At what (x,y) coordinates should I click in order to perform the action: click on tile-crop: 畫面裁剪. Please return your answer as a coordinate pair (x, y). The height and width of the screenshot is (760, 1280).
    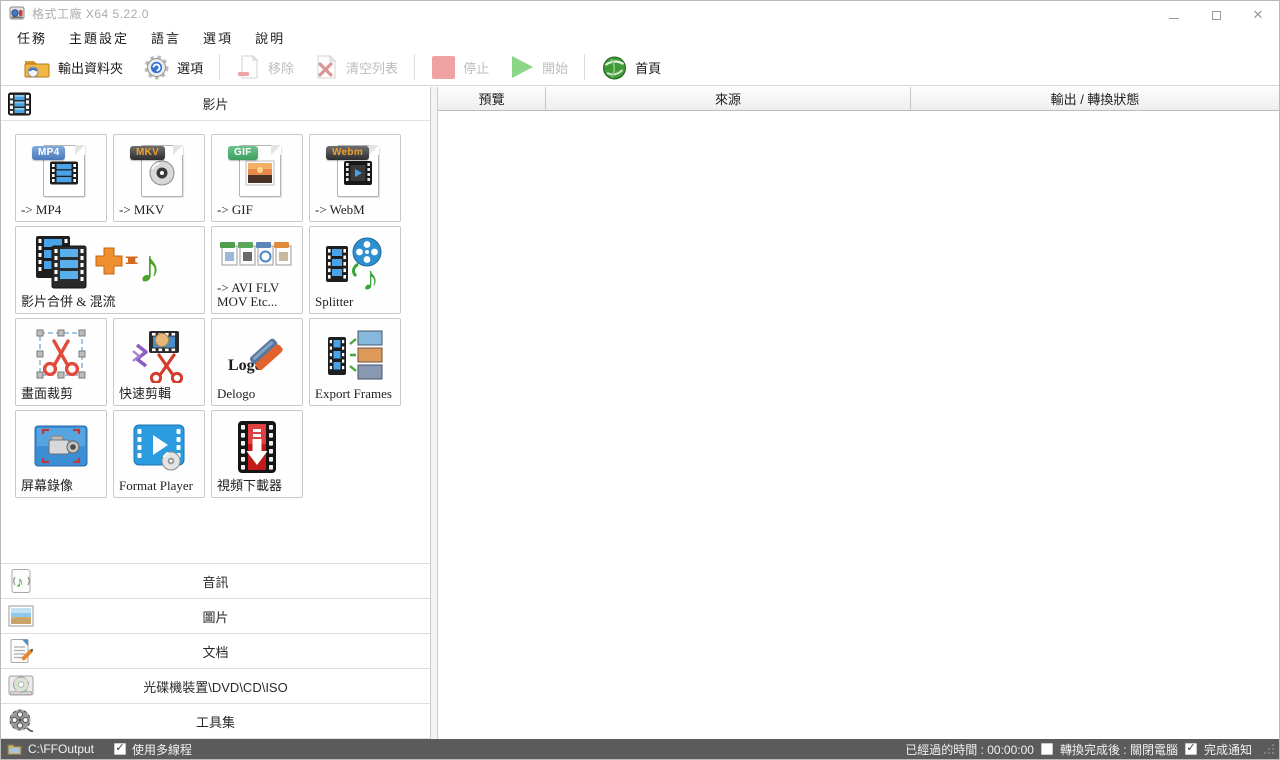
    Looking at the image, I should click on (61, 362).